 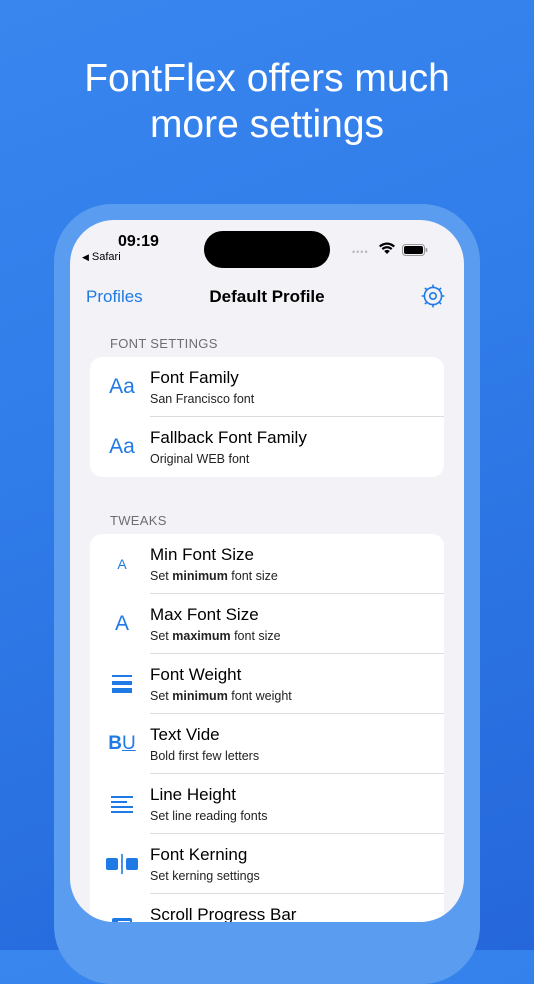 What do you see at coordinates (267, 78) in the screenshot?
I see `headline-line-1: FontFlex offers much` at bounding box center [267, 78].